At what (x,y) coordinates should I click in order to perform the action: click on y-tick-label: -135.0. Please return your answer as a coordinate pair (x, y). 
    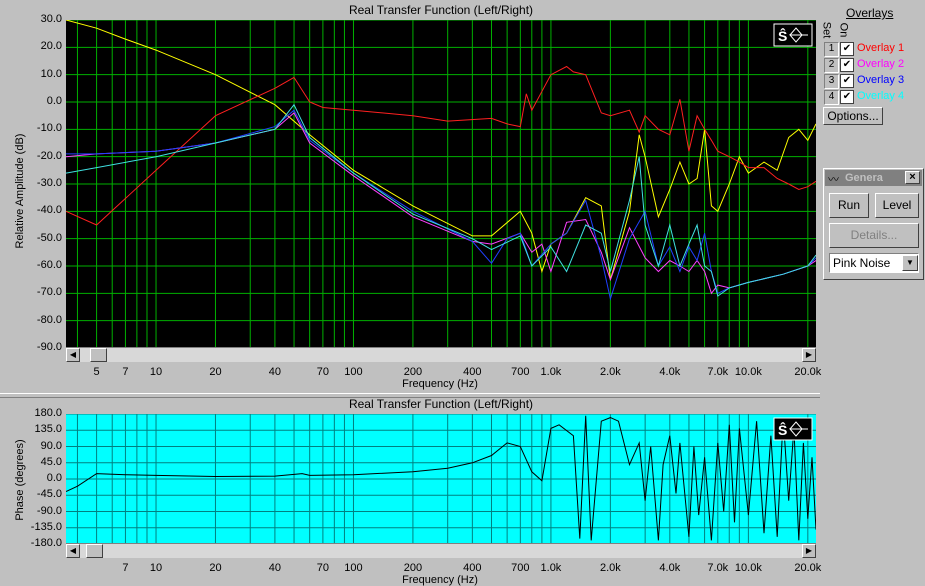
    Looking at the image, I should click on (46, 526).